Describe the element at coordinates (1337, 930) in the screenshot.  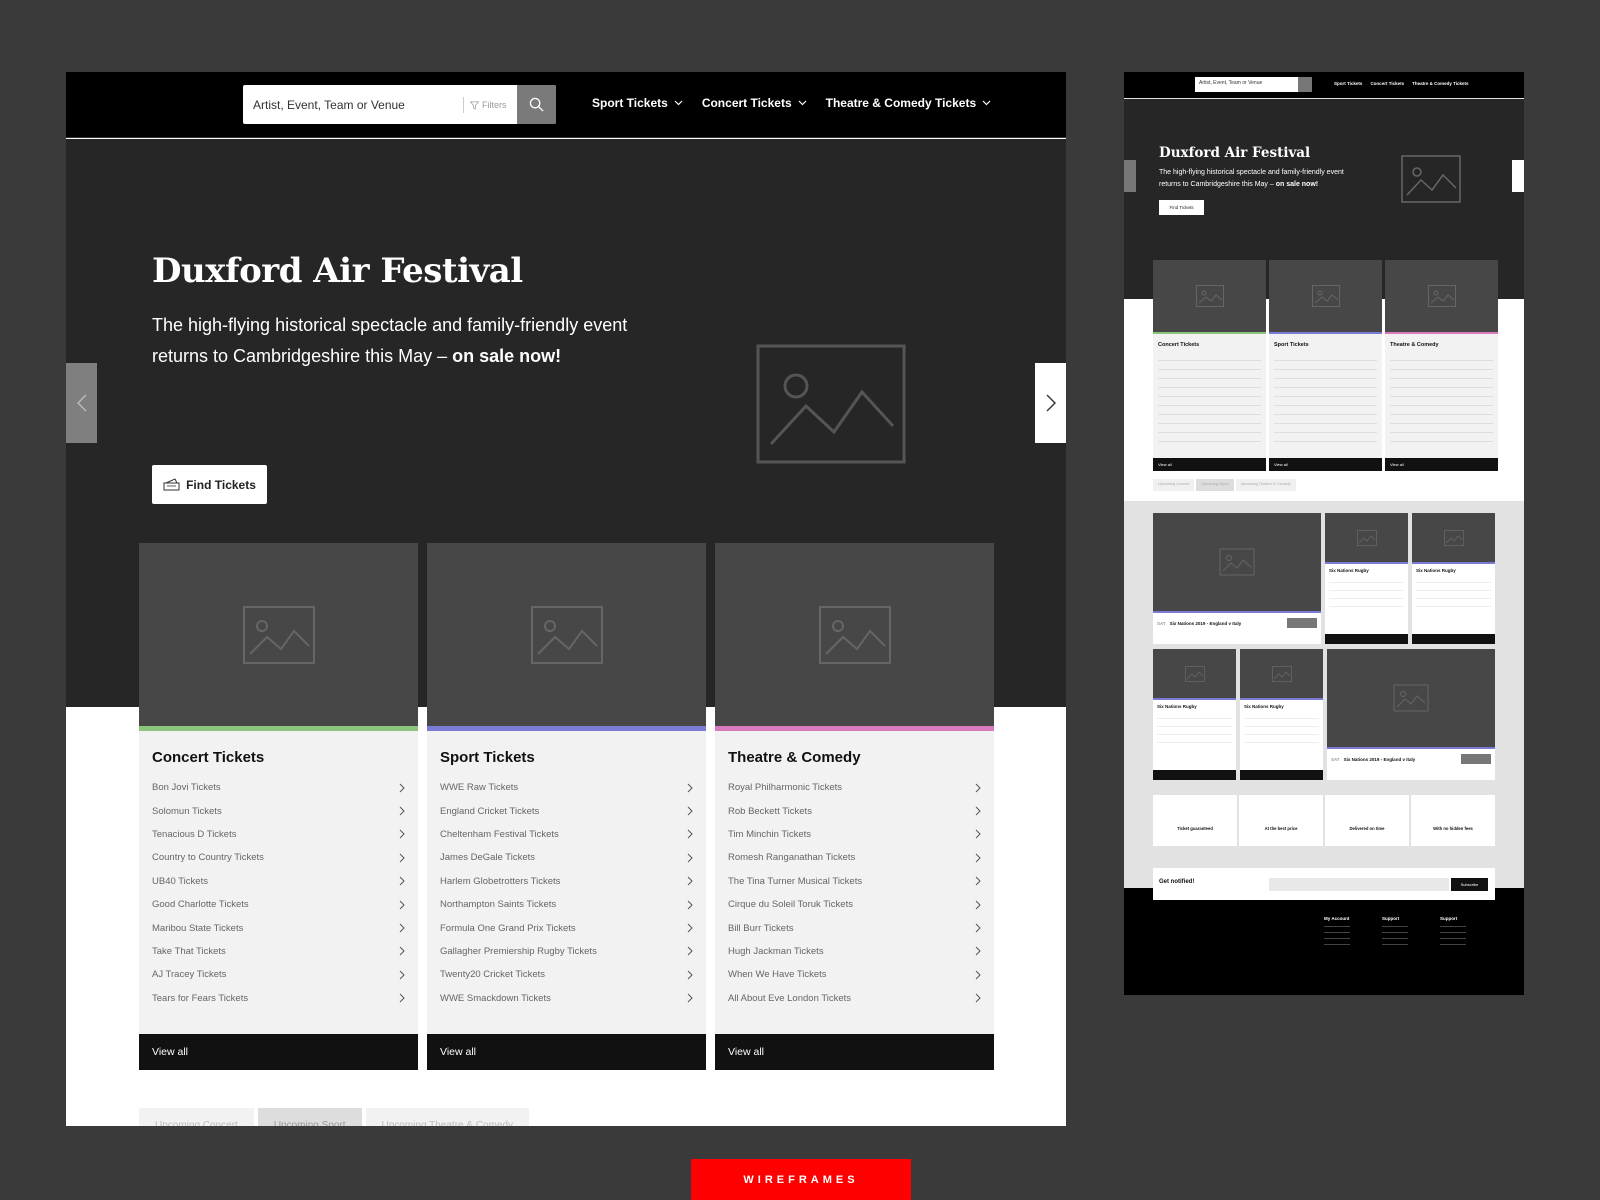
I see `footer-column: My Account` at that location.